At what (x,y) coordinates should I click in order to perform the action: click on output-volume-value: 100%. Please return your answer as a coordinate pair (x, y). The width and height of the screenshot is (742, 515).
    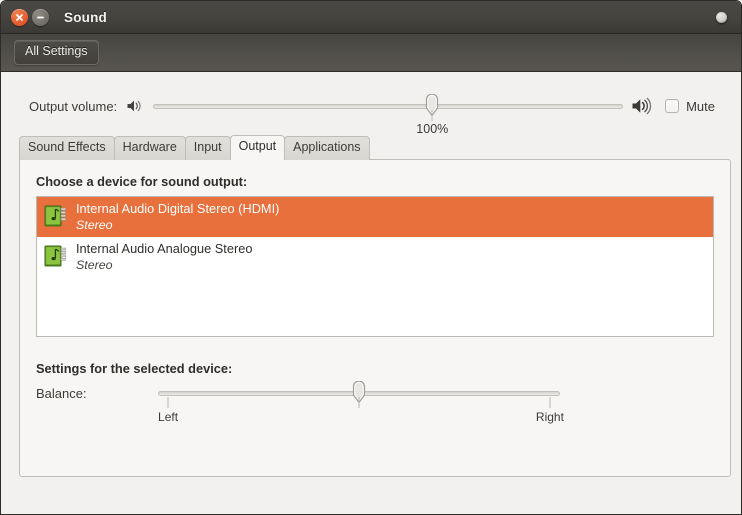
    Looking at the image, I should click on (432, 129).